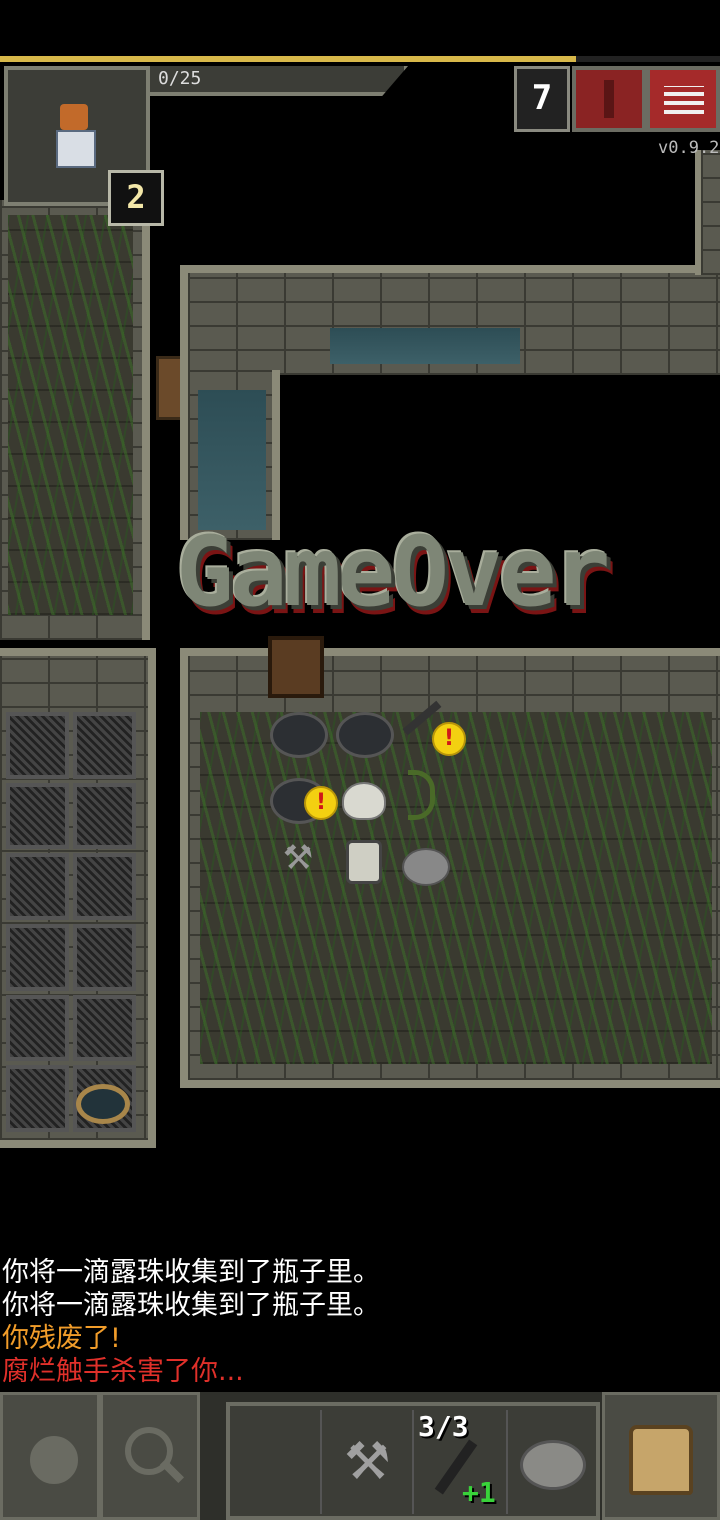 The width and height of the screenshot is (720, 1520). I want to click on menu-button, so click(683, 99).